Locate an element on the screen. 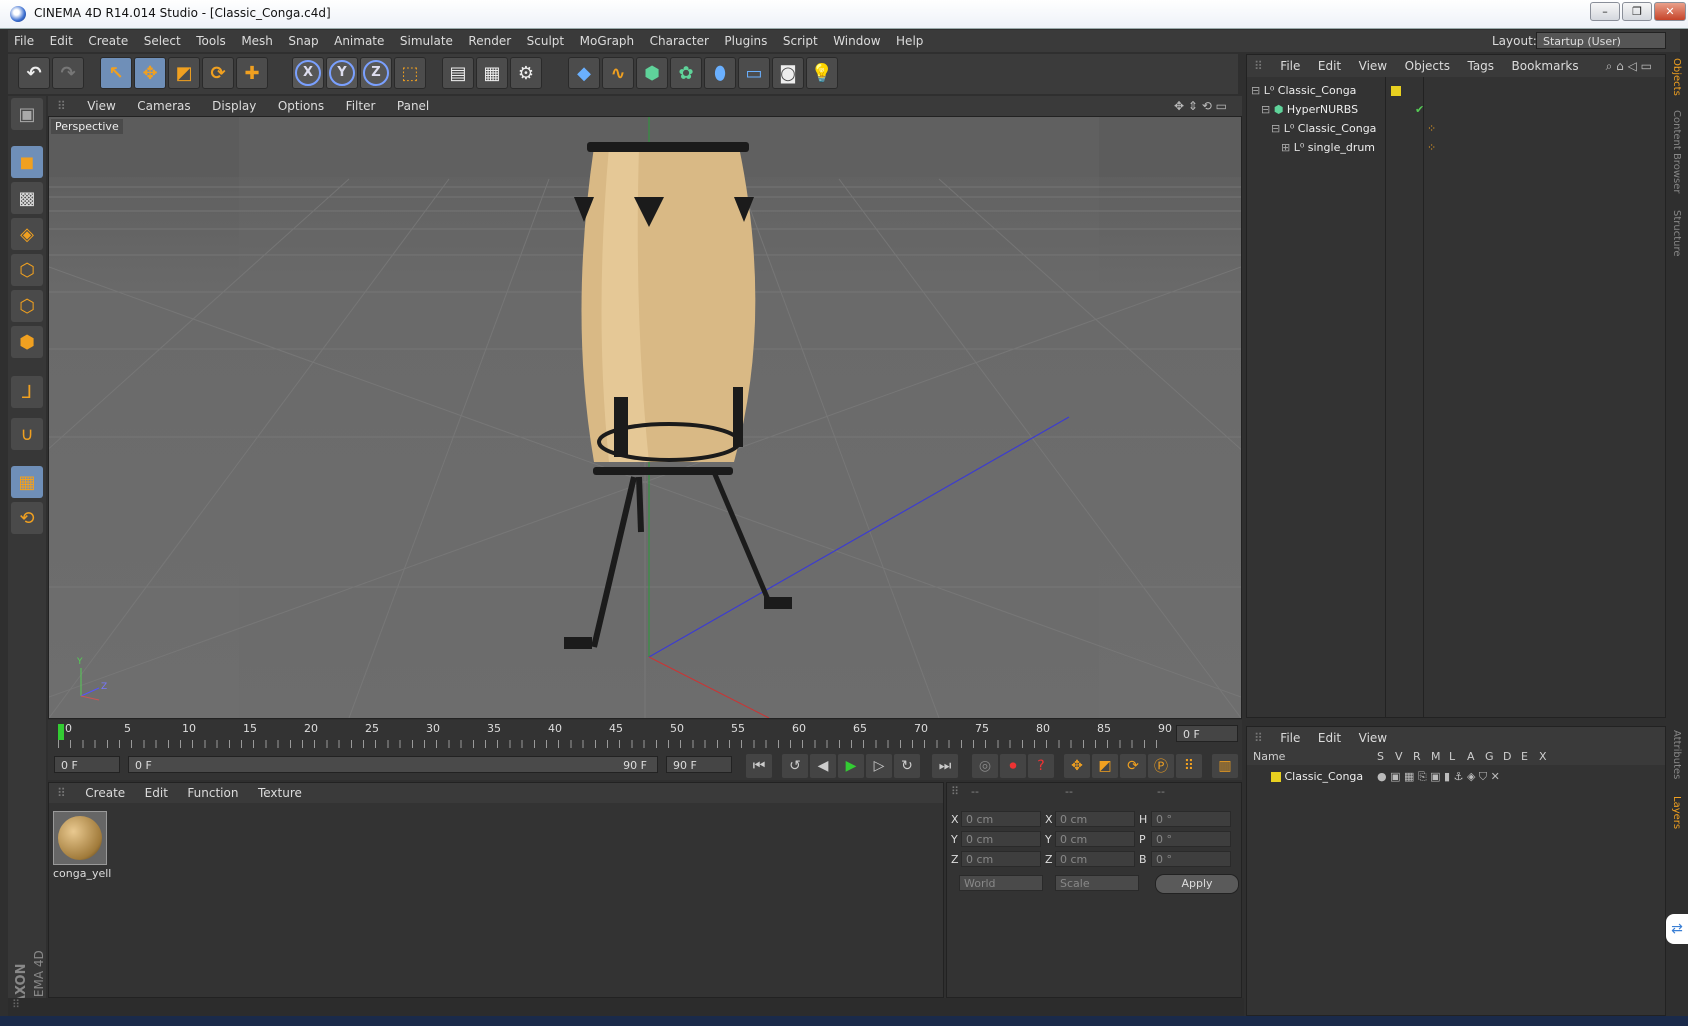 The height and width of the screenshot is (1026, 1688). start-frame-field: 0 F is located at coordinates (87, 764).